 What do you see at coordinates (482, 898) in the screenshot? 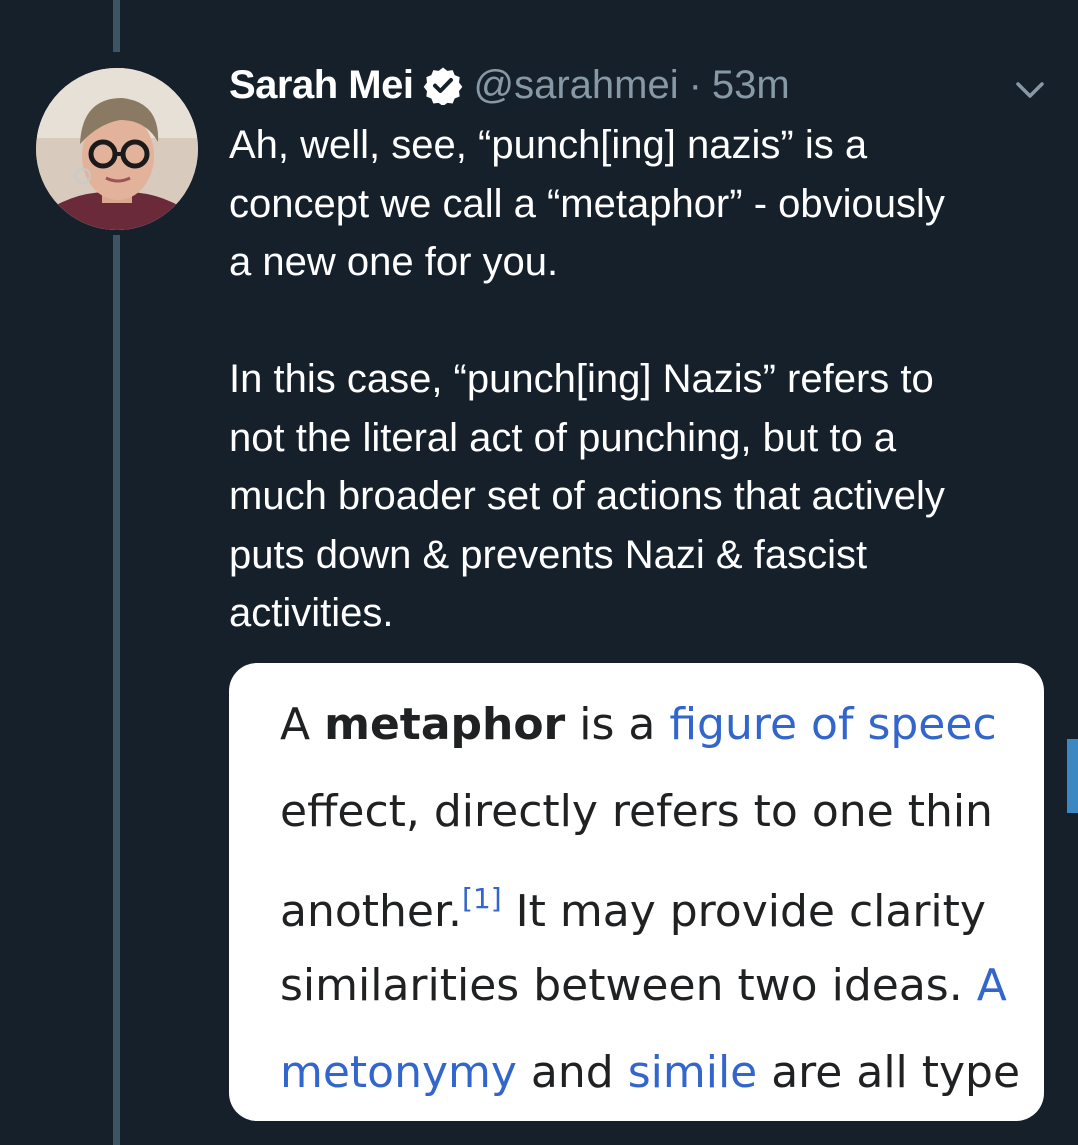
I see `excerpt-reference: [1]` at bounding box center [482, 898].